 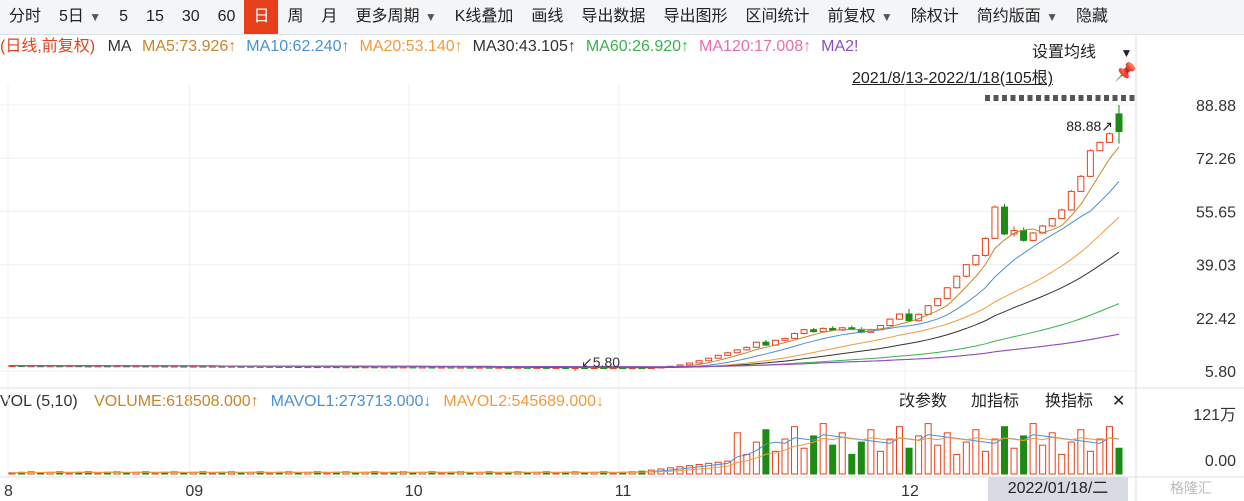 What do you see at coordinates (1216, 319) in the screenshot?
I see `y-tick-label: 22.42` at bounding box center [1216, 319].